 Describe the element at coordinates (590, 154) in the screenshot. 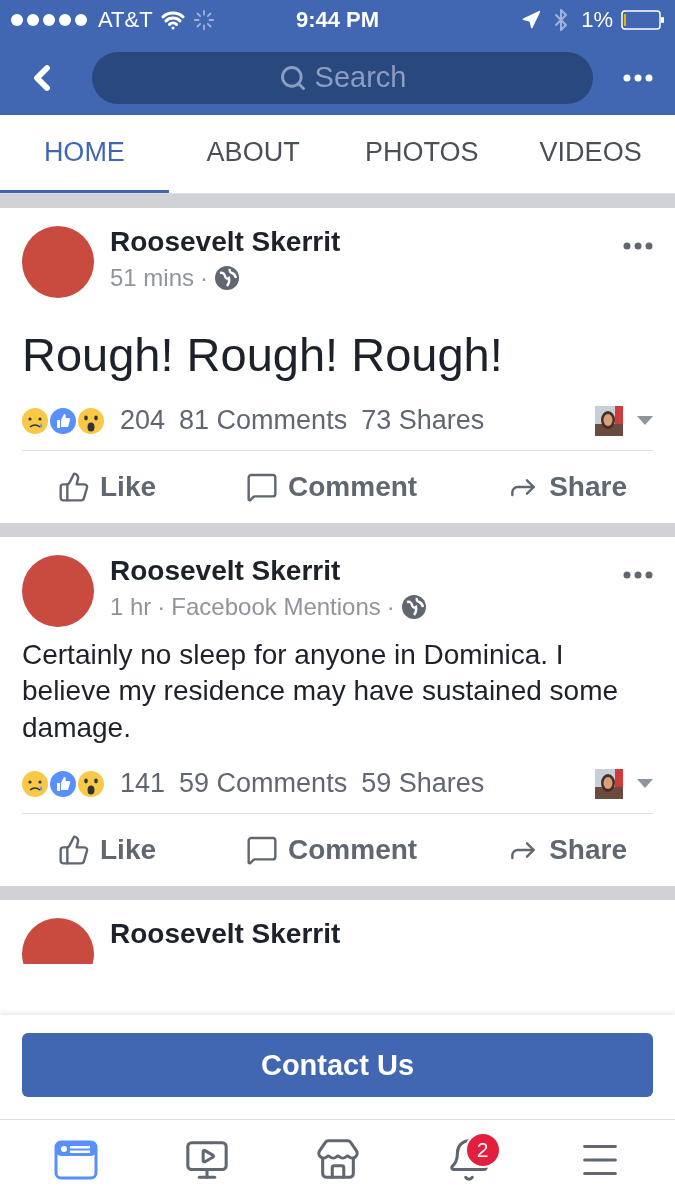

I see `page-tab: VIDEOS` at that location.